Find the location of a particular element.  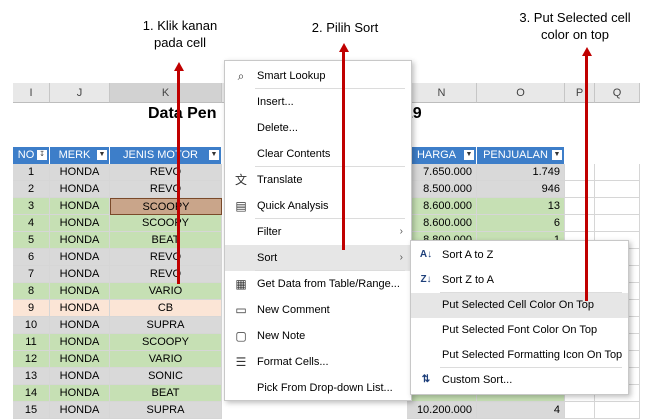

cell-no: 13 is located at coordinates (31, 376).